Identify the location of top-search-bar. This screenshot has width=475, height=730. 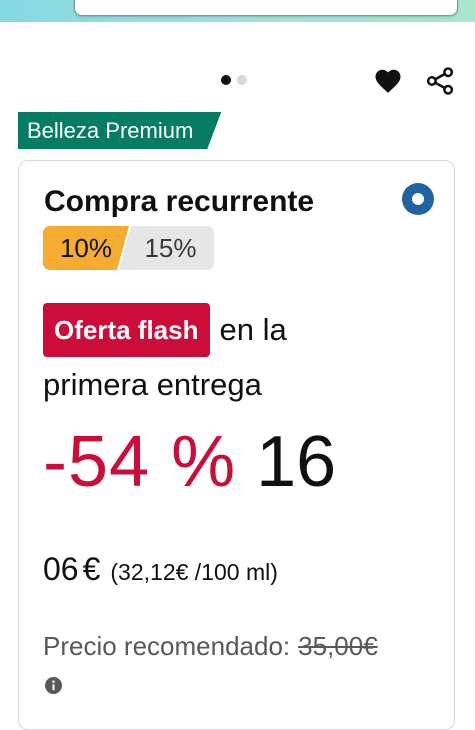
(237, 11).